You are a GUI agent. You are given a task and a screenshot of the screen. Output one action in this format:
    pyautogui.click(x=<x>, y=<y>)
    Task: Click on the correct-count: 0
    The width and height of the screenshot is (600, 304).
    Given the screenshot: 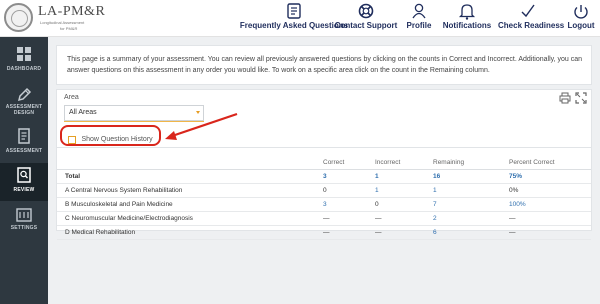 What is the action you would take?
    pyautogui.click(x=325, y=190)
    